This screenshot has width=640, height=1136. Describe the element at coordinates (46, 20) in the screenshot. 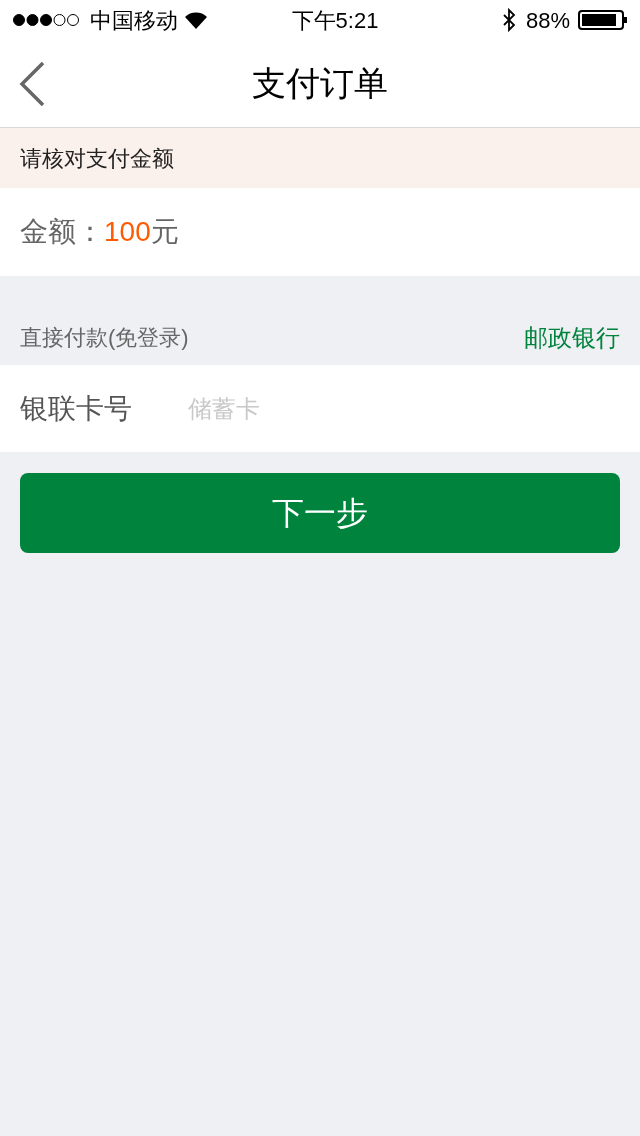

I see `signal-icon` at that location.